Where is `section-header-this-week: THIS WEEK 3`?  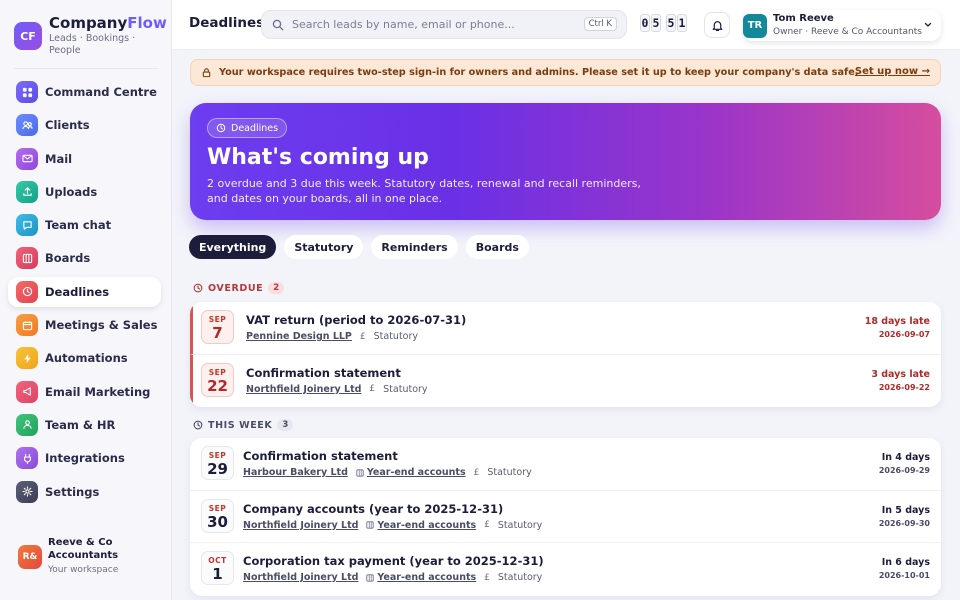
section-header-this-week: THIS WEEK 3 is located at coordinates (243, 425).